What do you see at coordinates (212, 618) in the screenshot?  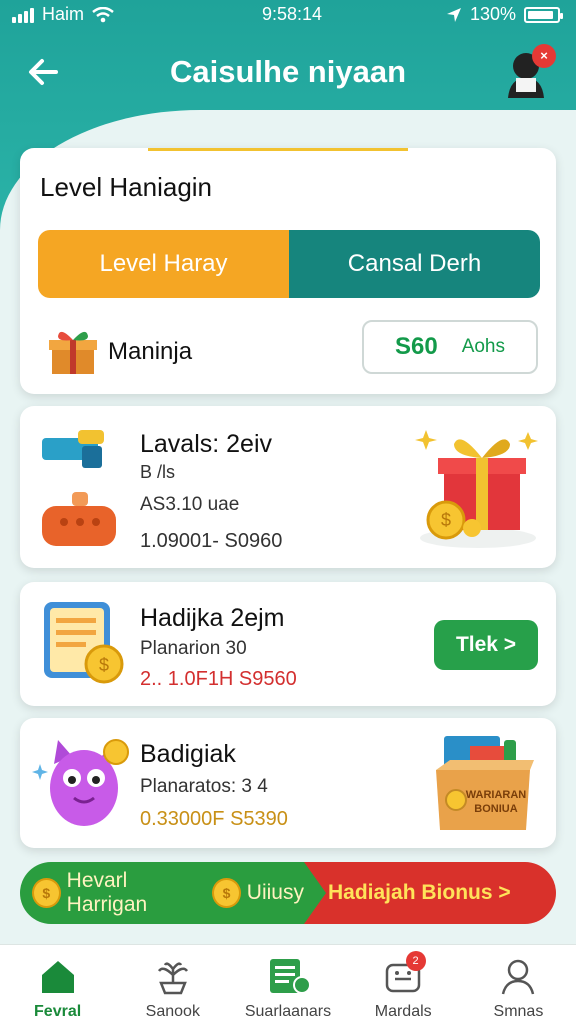 I see `item-title: Hadijka 2ejm` at bounding box center [212, 618].